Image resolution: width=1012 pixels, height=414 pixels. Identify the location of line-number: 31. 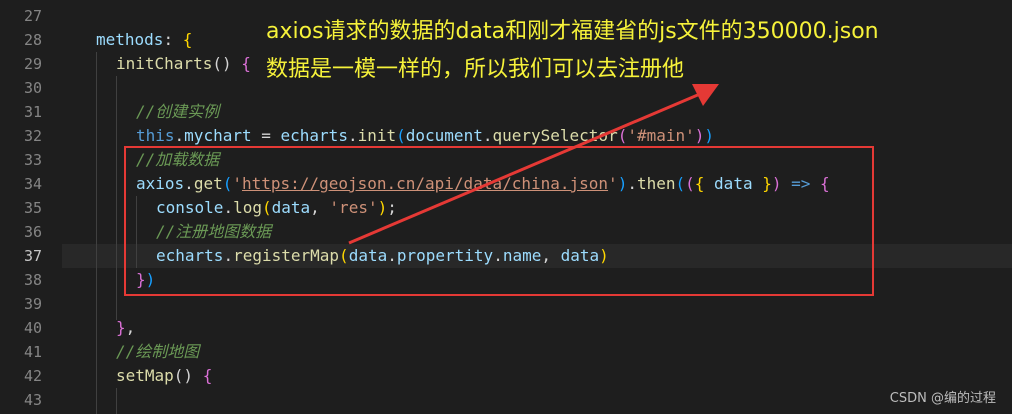
(32, 112).